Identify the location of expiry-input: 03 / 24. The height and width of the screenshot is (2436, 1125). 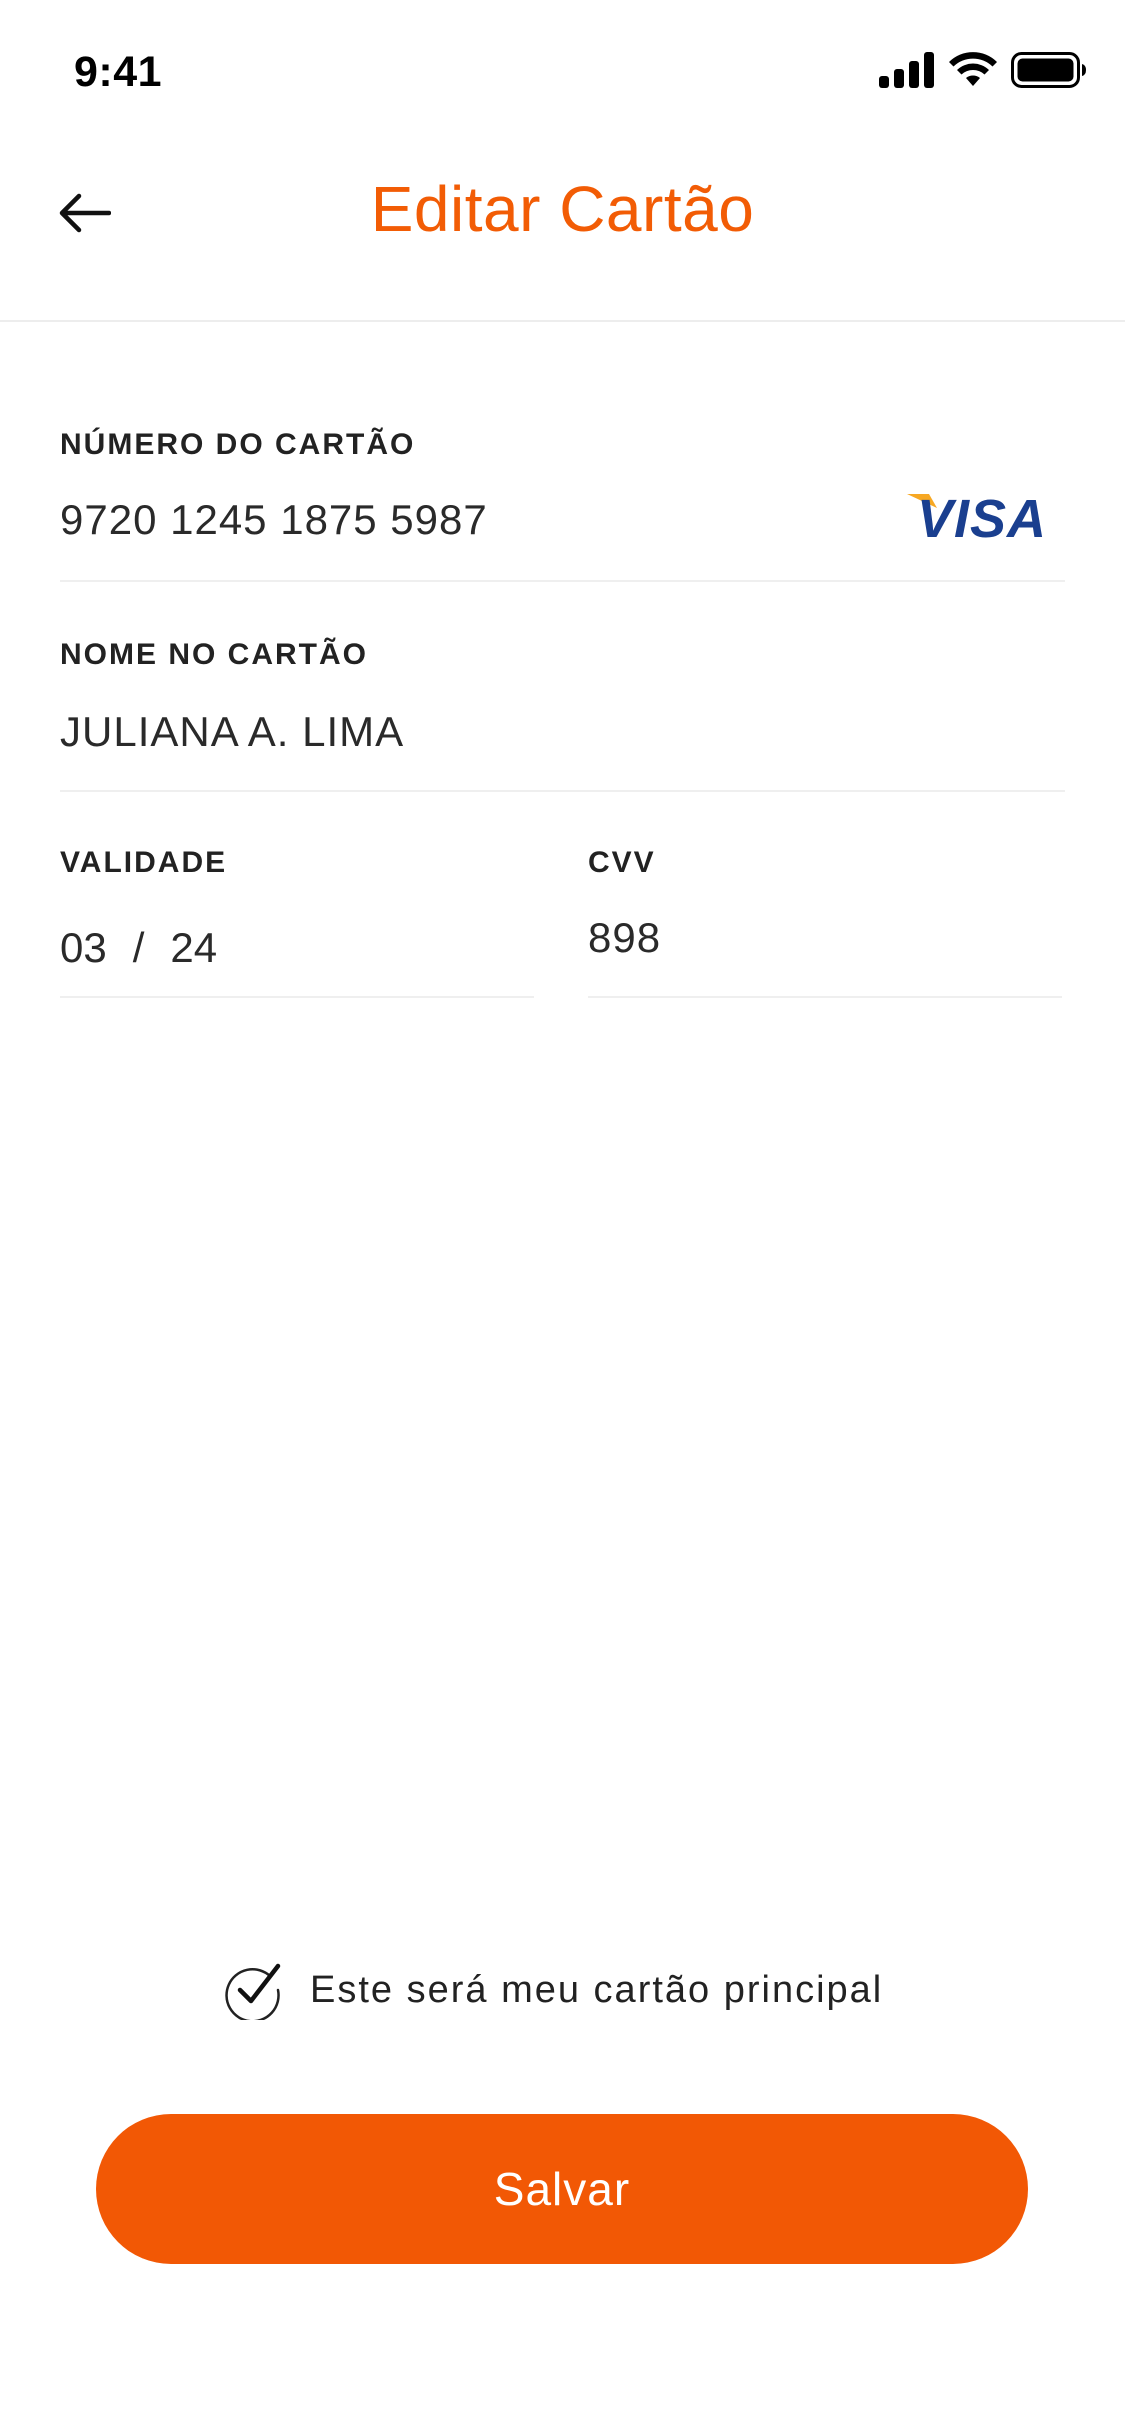
(138, 948).